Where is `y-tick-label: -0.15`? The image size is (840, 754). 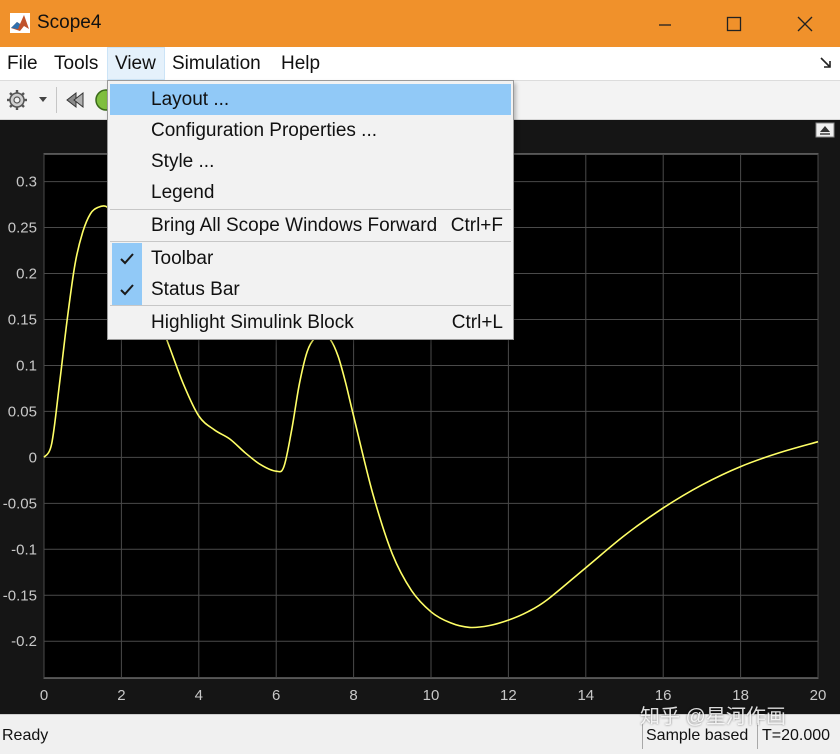 y-tick-label: -0.15 is located at coordinates (20, 595).